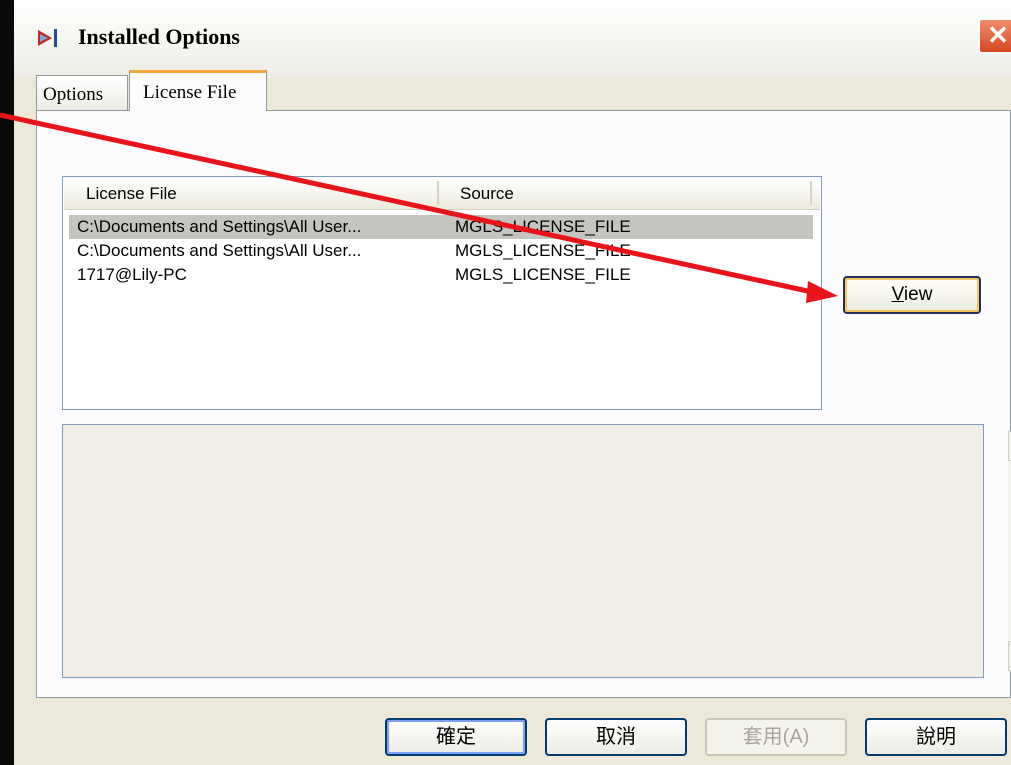 The image size is (1011, 765). I want to click on help-button: 說明, so click(936, 737).